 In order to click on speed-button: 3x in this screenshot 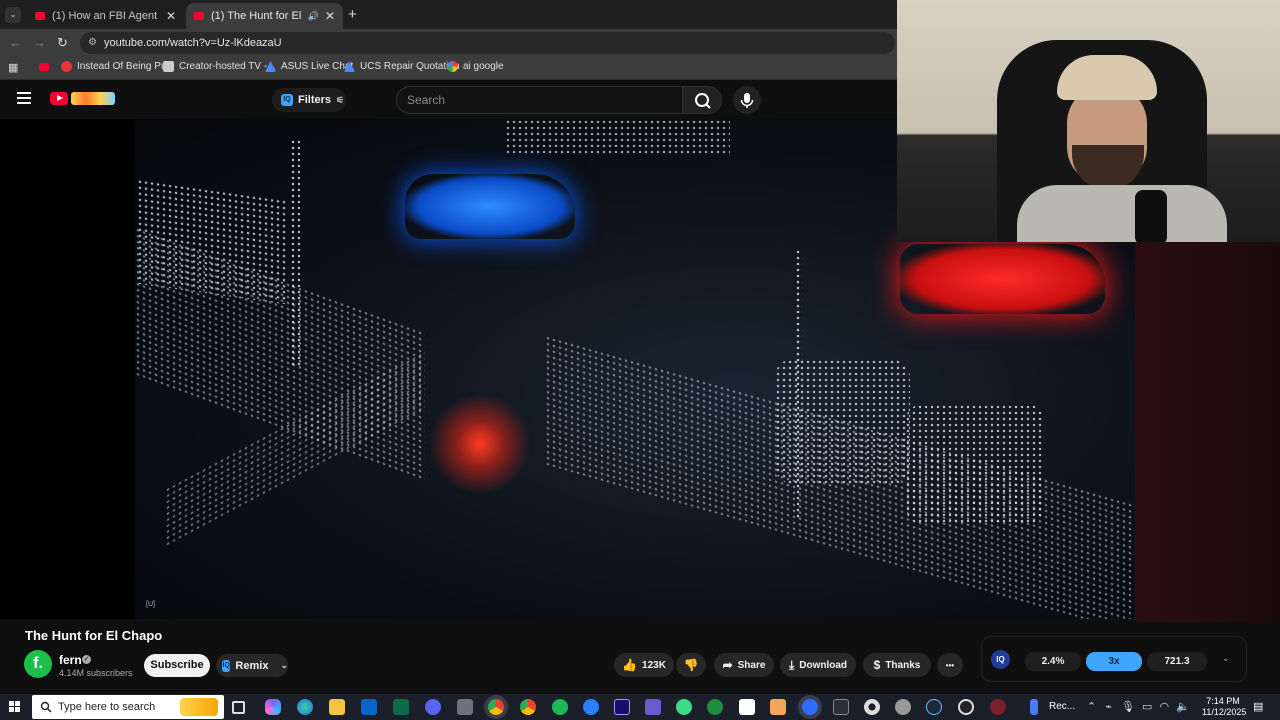, I will do `click(1114, 661)`.